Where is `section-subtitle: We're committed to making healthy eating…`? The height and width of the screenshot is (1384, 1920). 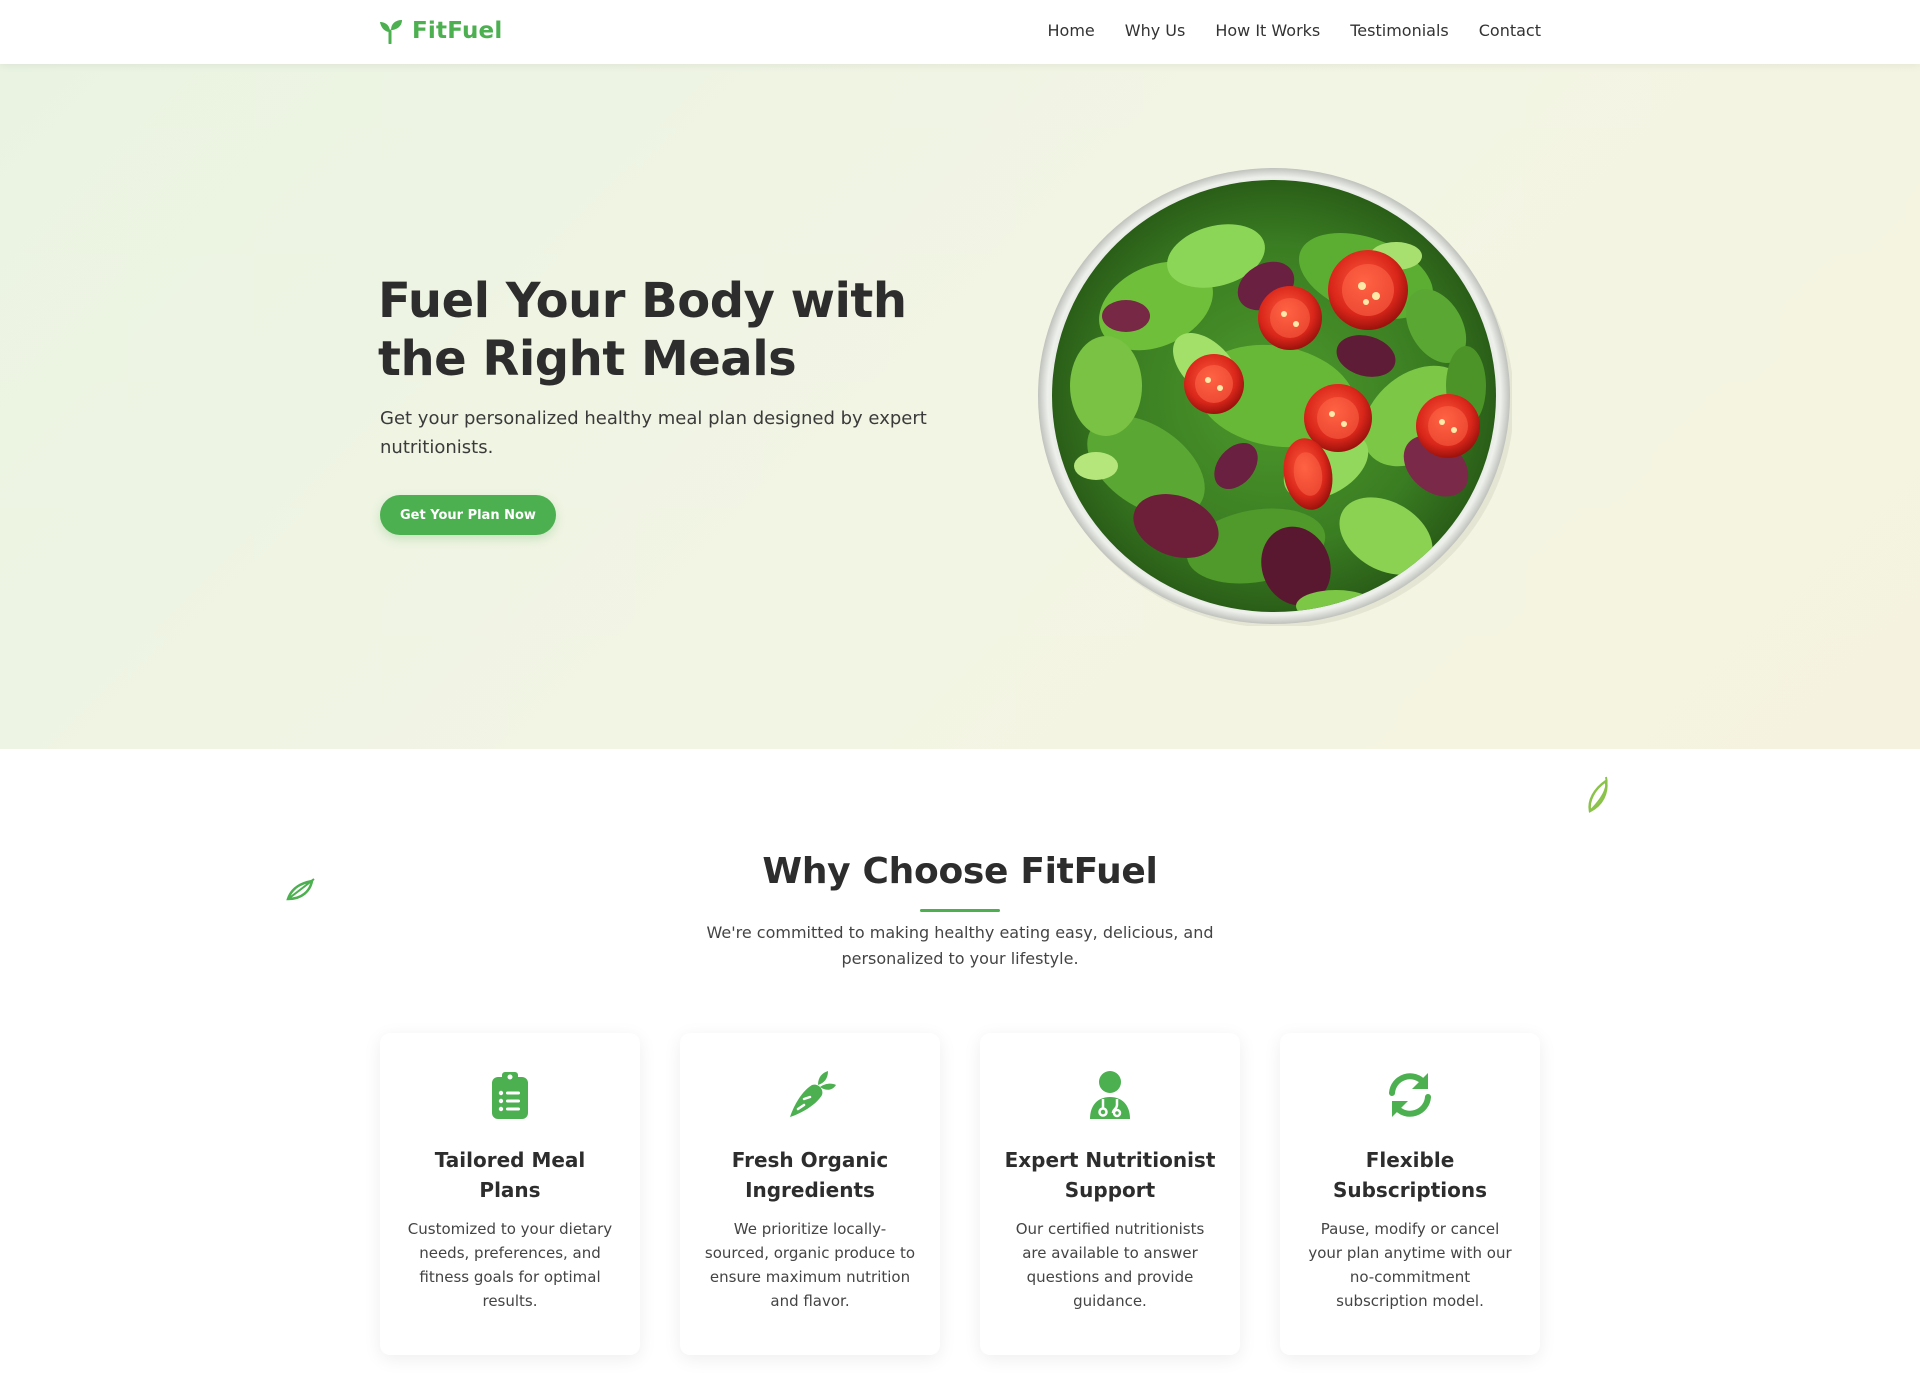 section-subtitle: We're committed to making healthy eating… is located at coordinates (960, 945).